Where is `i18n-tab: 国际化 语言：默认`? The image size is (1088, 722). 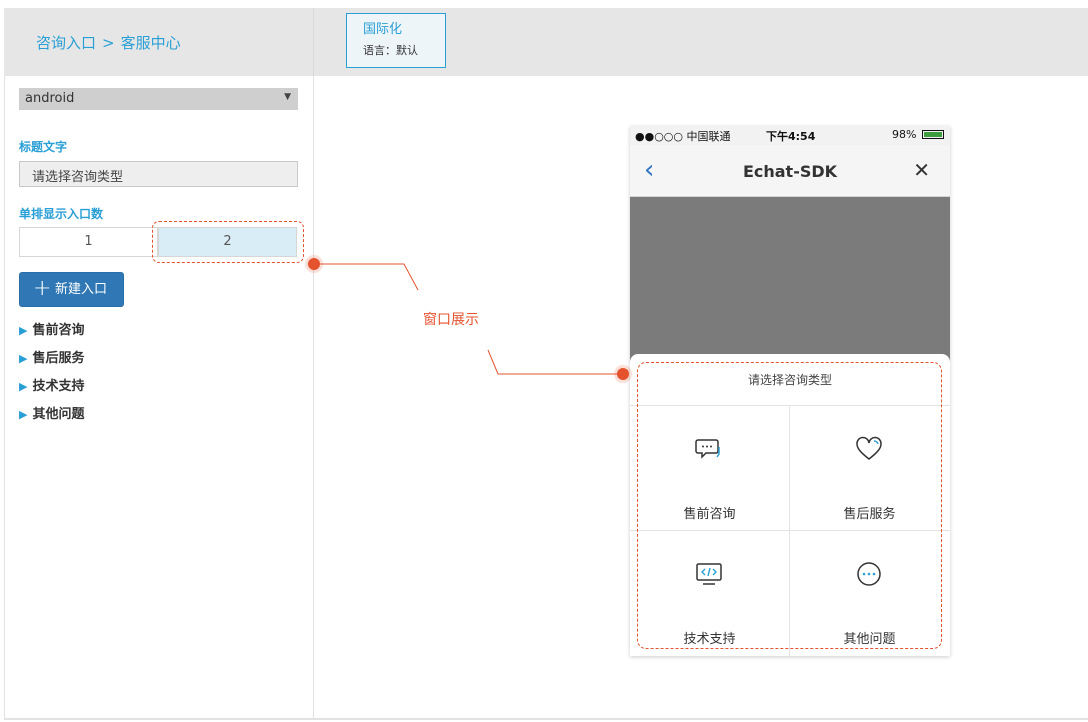
i18n-tab: 国际化 语言：默认 is located at coordinates (396, 40).